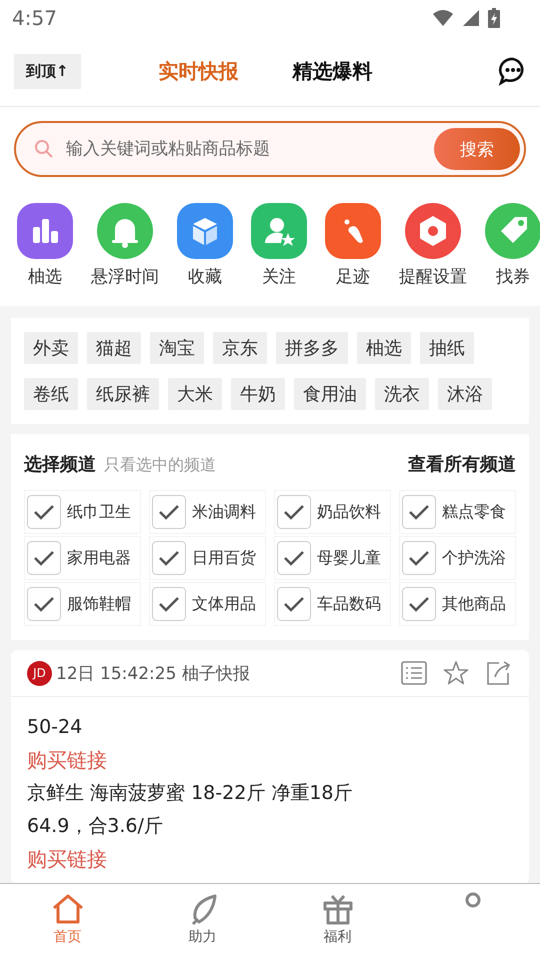  I want to click on tag-chip: 抽纸, so click(447, 348).